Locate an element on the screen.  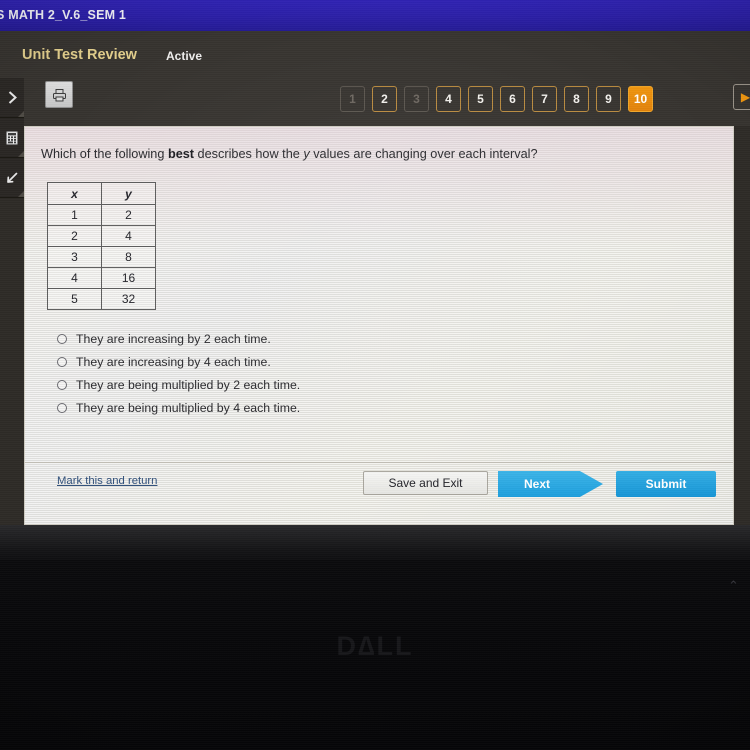
cell-x-4: 4 is located at coordinates (74, 278).